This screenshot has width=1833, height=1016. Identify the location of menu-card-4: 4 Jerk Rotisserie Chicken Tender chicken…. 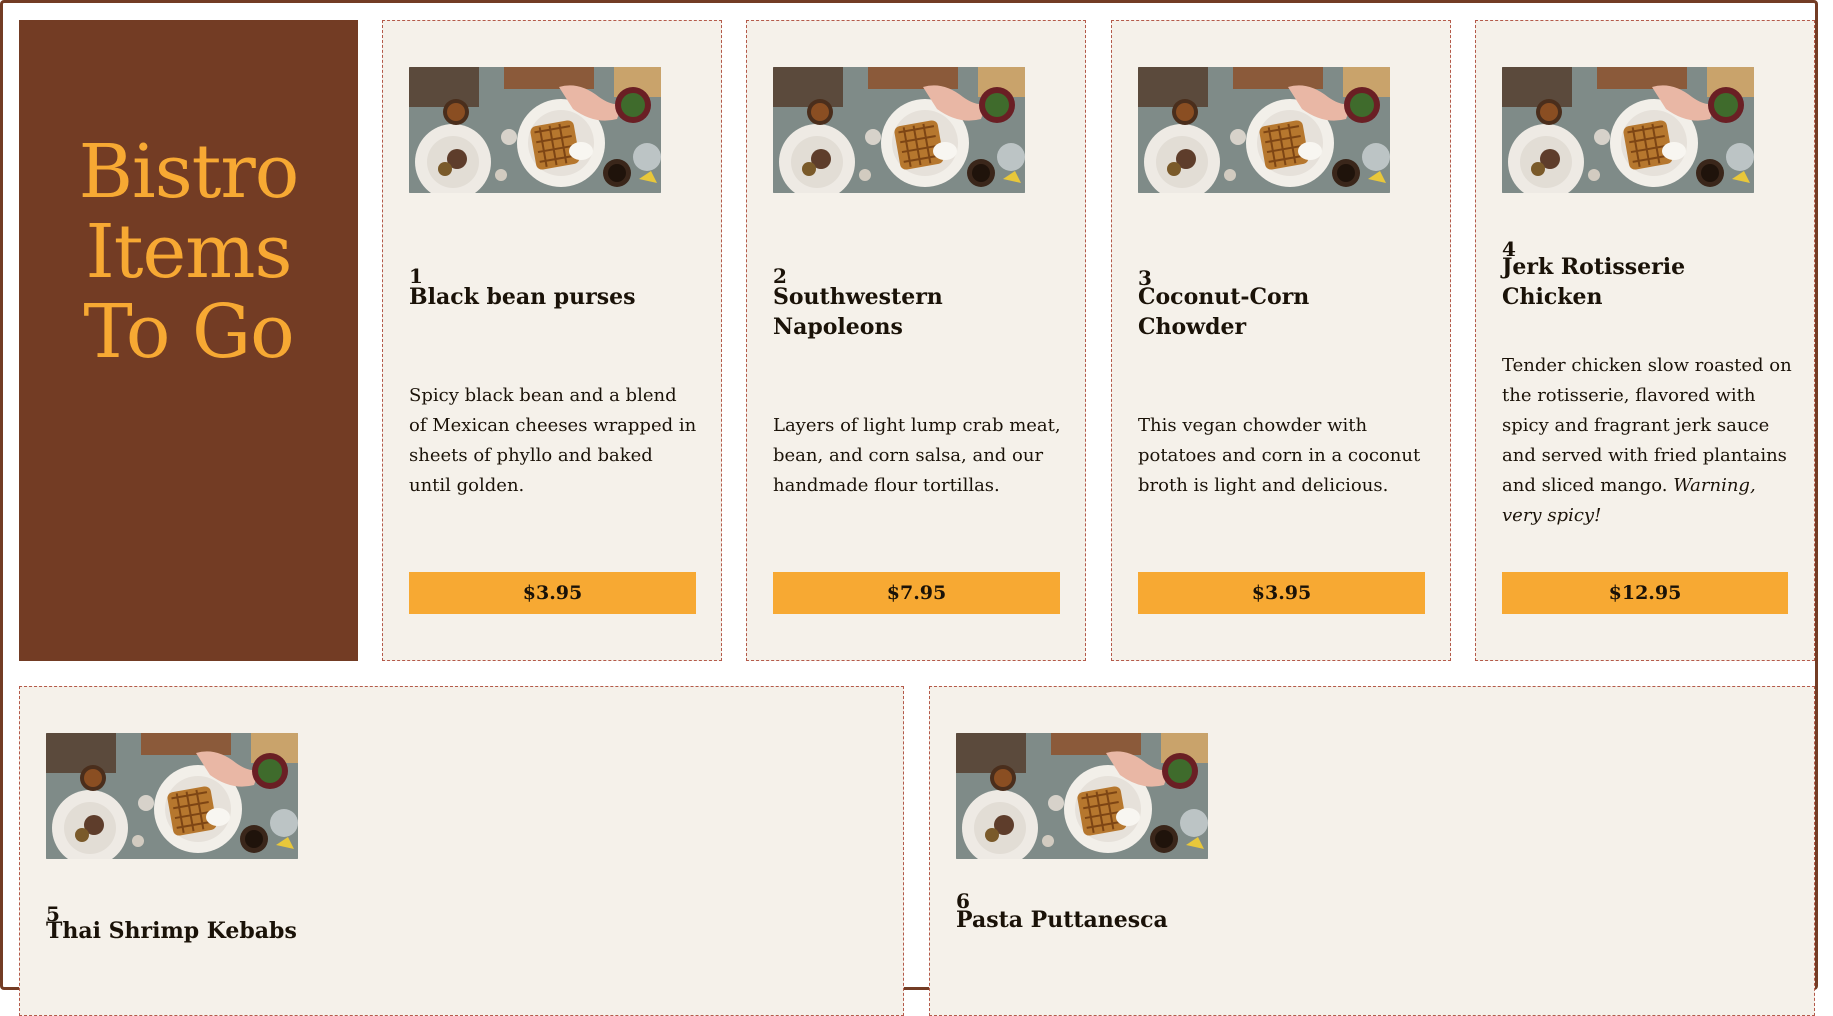
(1645, 340).